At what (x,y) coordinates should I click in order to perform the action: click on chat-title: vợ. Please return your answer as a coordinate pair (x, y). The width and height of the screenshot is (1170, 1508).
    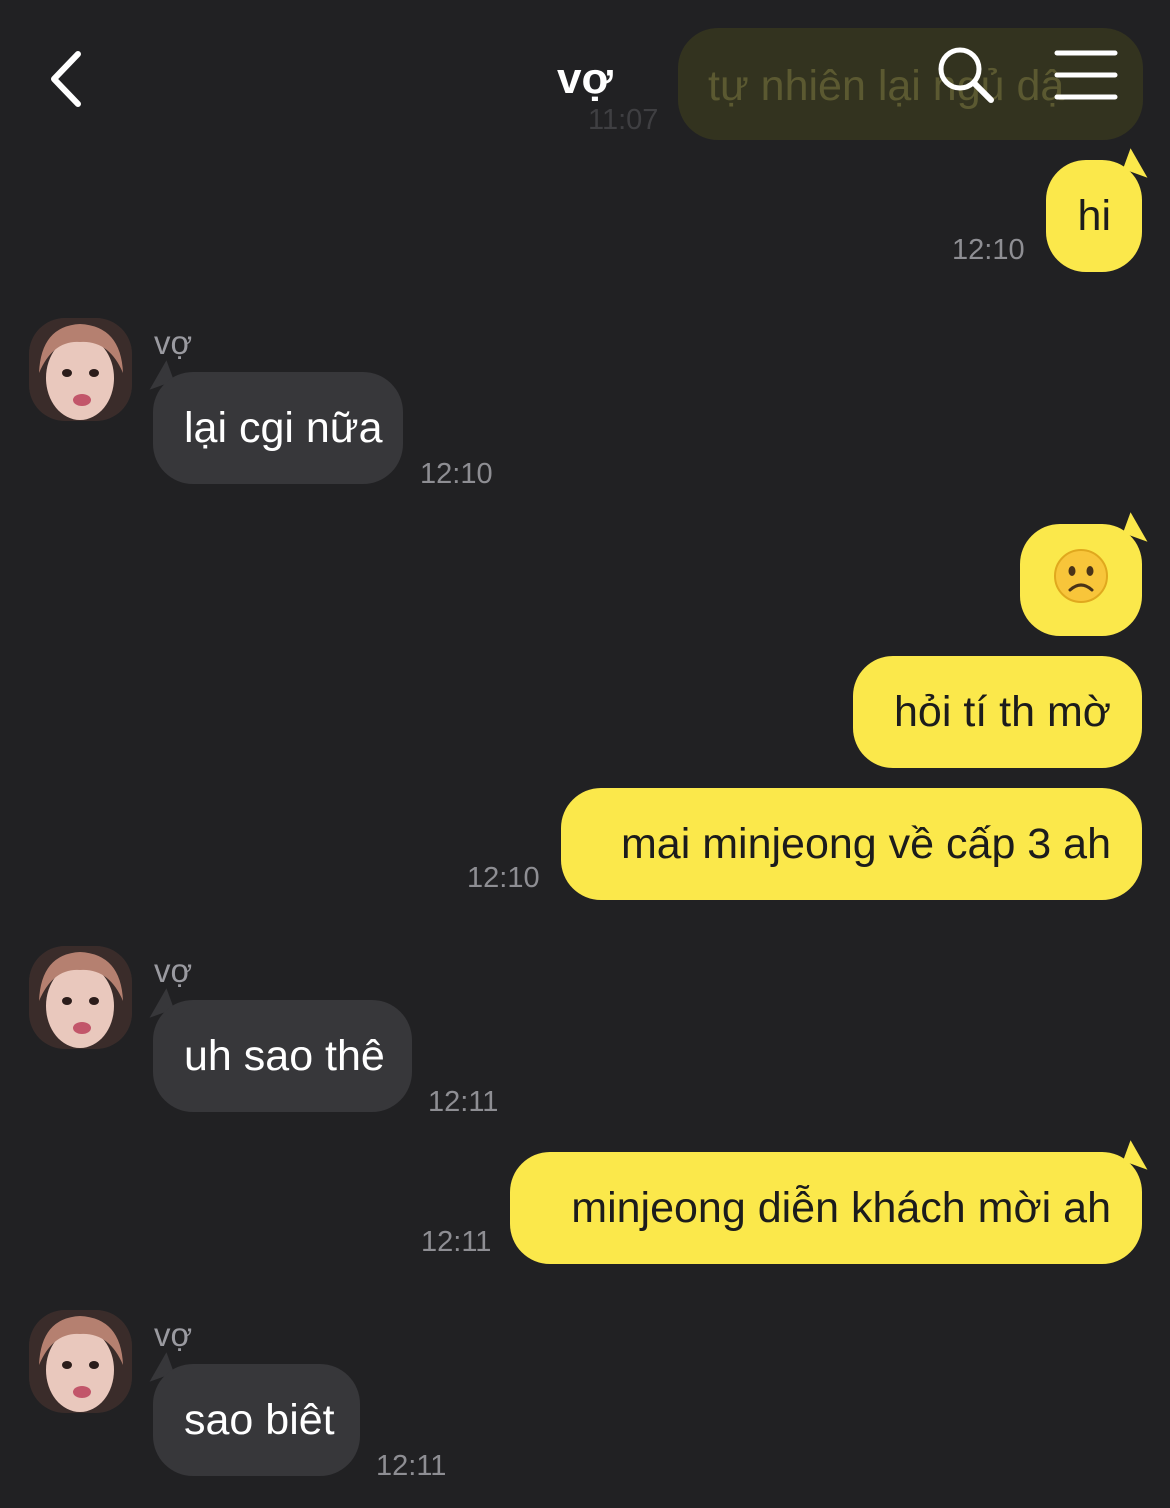
    Looking at the image, I should click on (585, 78).